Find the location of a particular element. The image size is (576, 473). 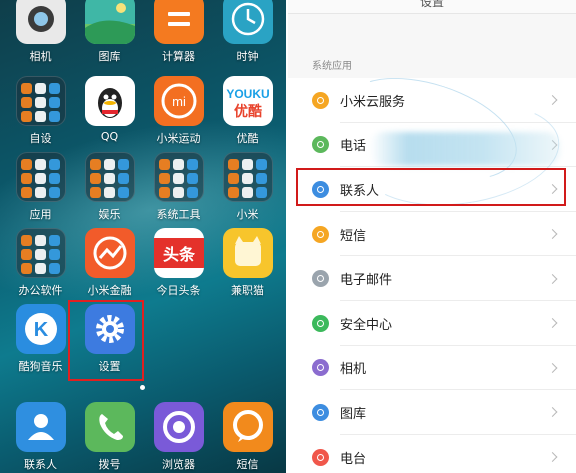

app-sms: 短信 is located at coordinates (247, 437).